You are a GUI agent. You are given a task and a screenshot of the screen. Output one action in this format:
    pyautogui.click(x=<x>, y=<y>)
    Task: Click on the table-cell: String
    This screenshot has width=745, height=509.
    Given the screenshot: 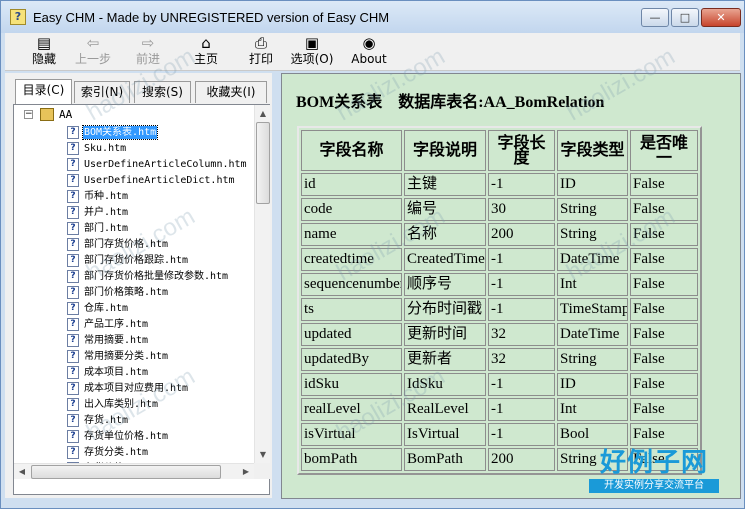 What is the action you would take?
    pyautogui.click(x=592, y=209)
    